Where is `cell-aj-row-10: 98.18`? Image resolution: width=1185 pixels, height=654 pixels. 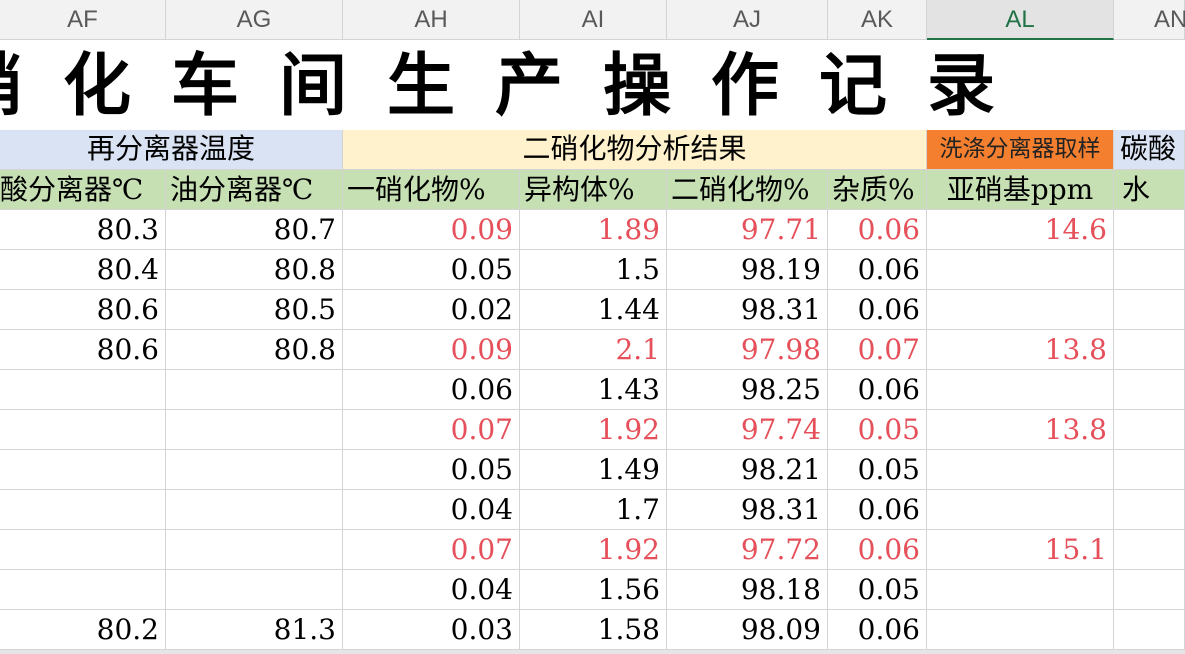
cell-aj-row-10: 98.18 is located at coordinates (747, 590).